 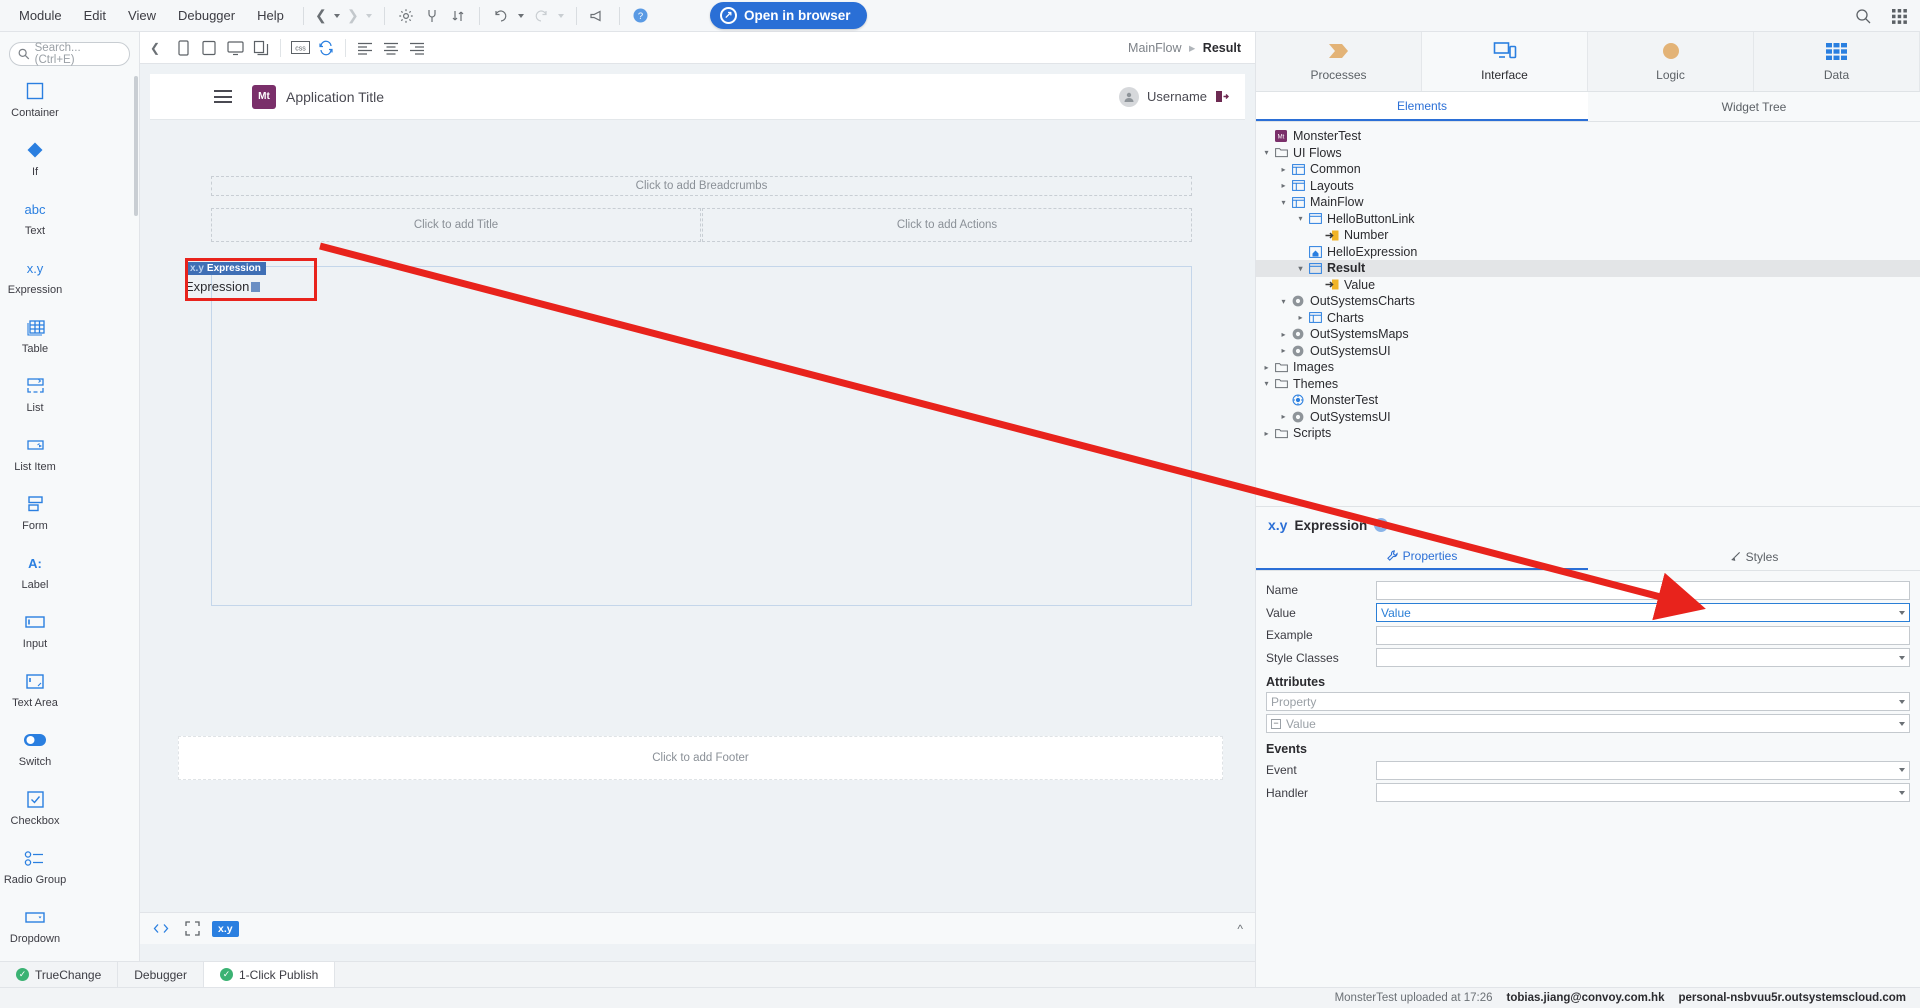 What do you see at coordinates (326, 48) in the screenshot?
I see `refresh-icon` at bounding box center [326, 48].